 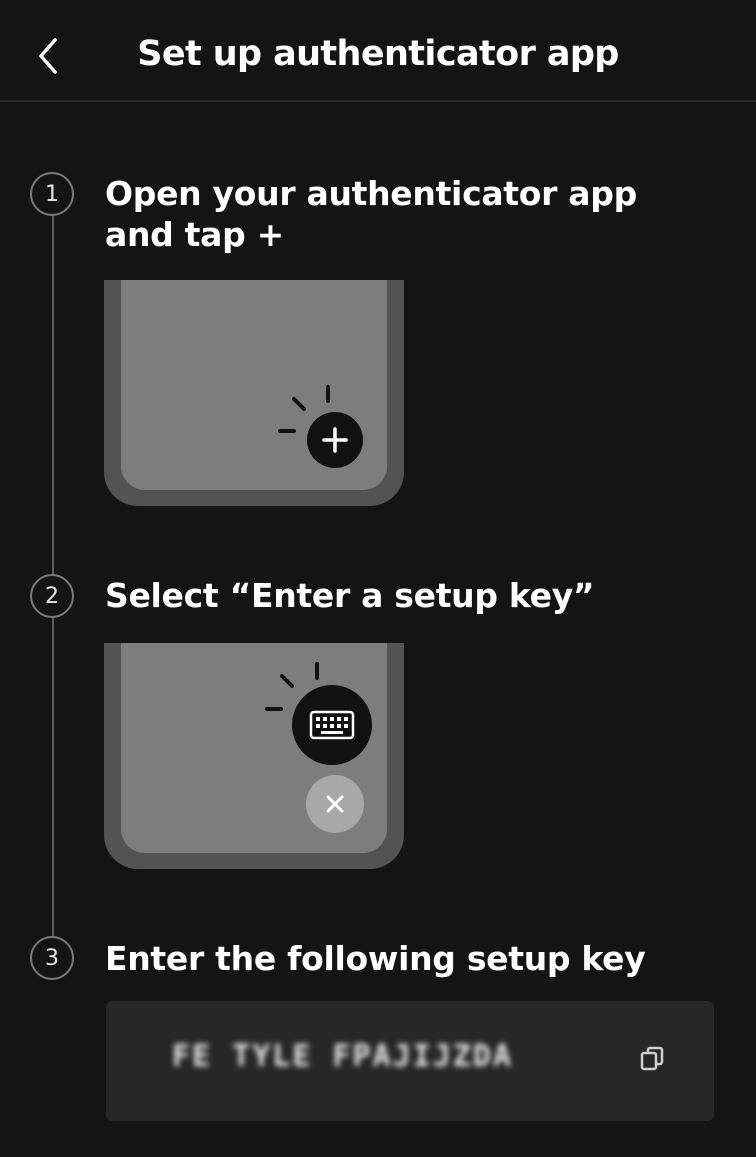 I want to click on setup-key-box: FE TYLE FPAJIJZDA, so click(x=410, y=1061).